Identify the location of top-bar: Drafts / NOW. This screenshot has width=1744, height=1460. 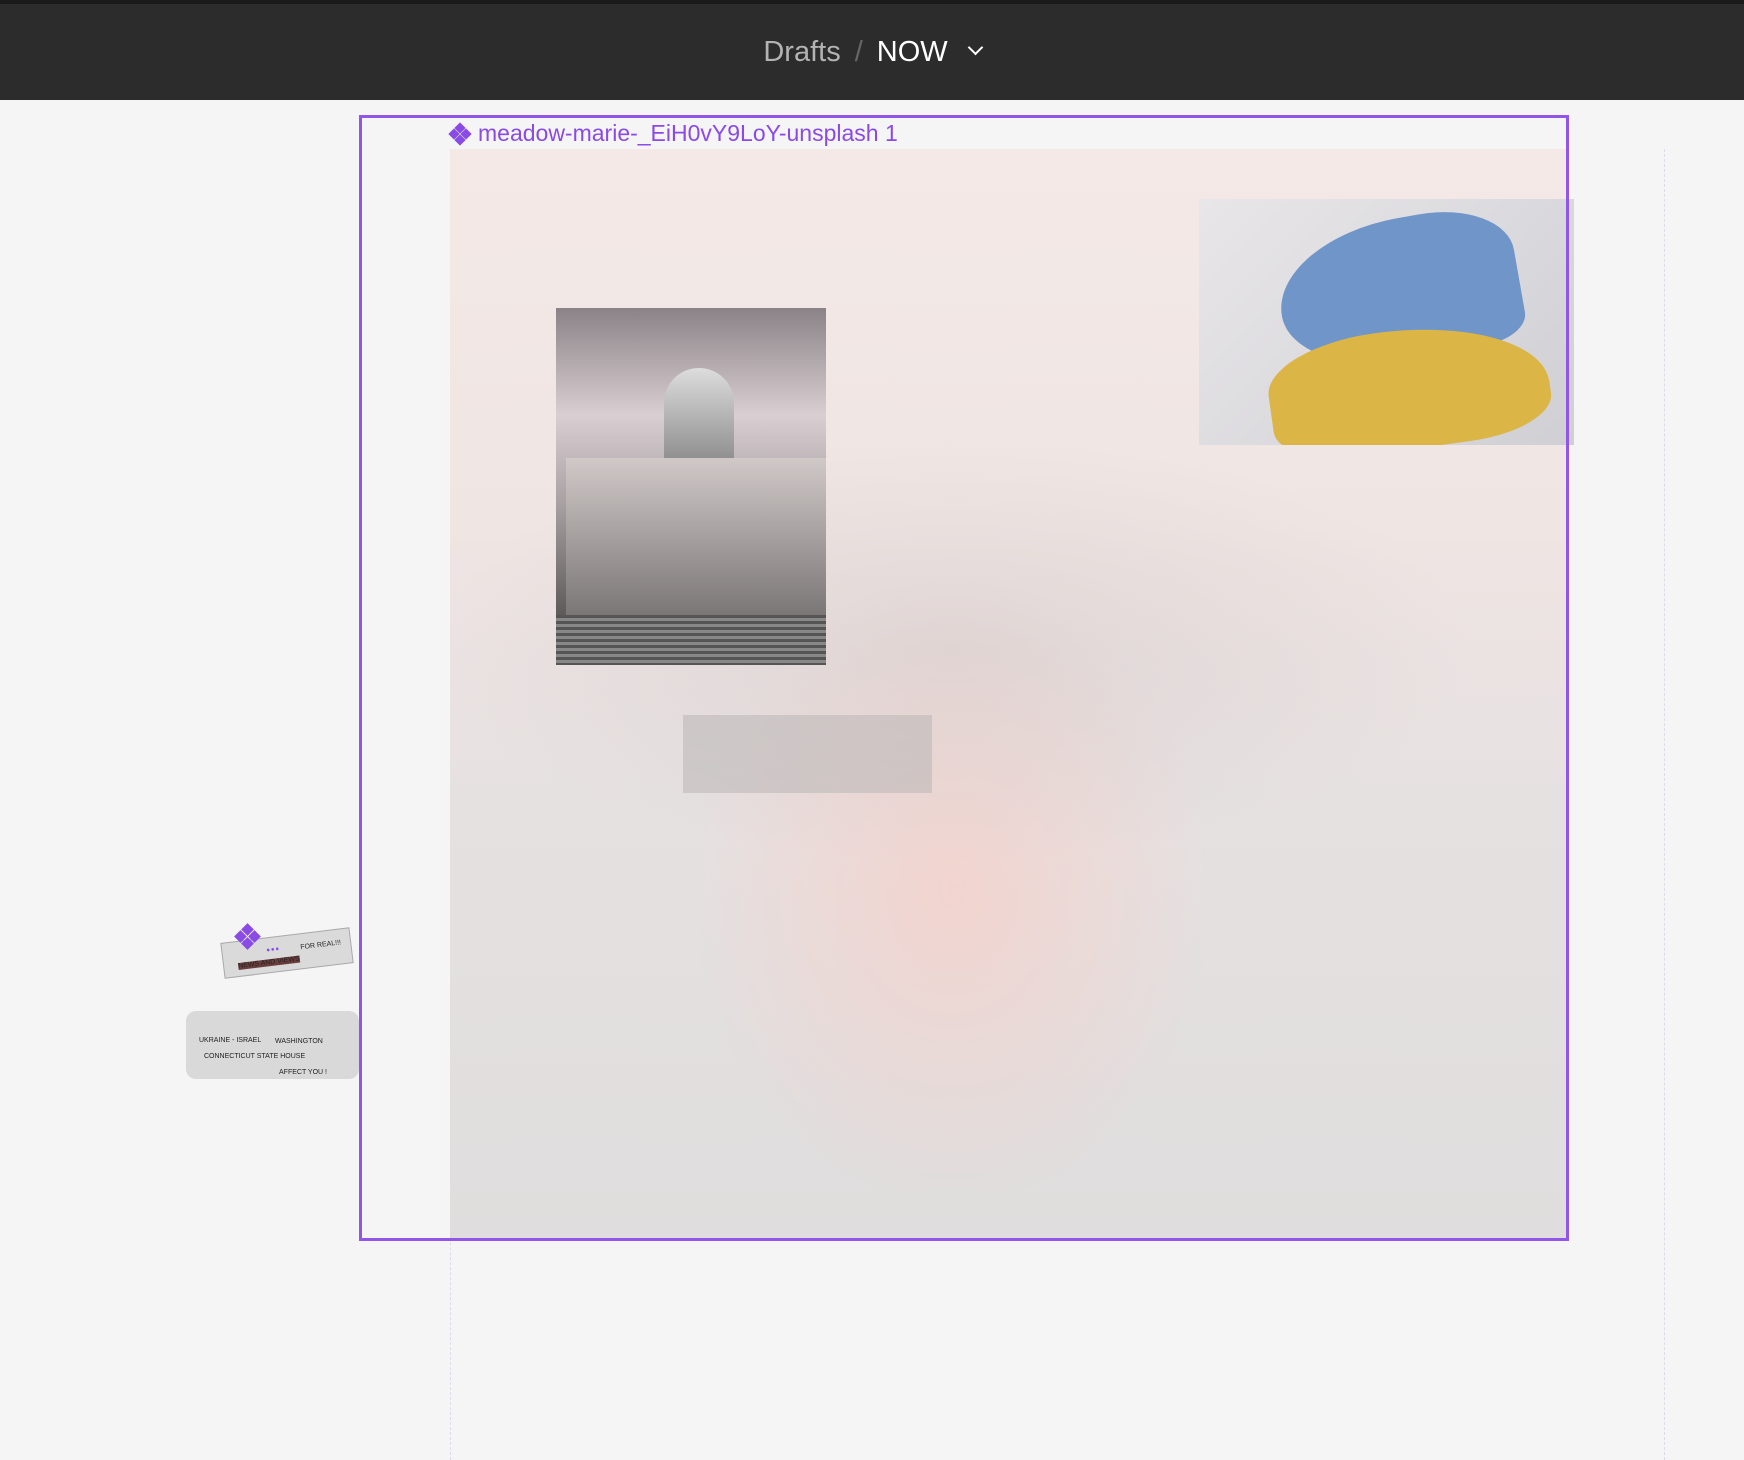
(872, 50).